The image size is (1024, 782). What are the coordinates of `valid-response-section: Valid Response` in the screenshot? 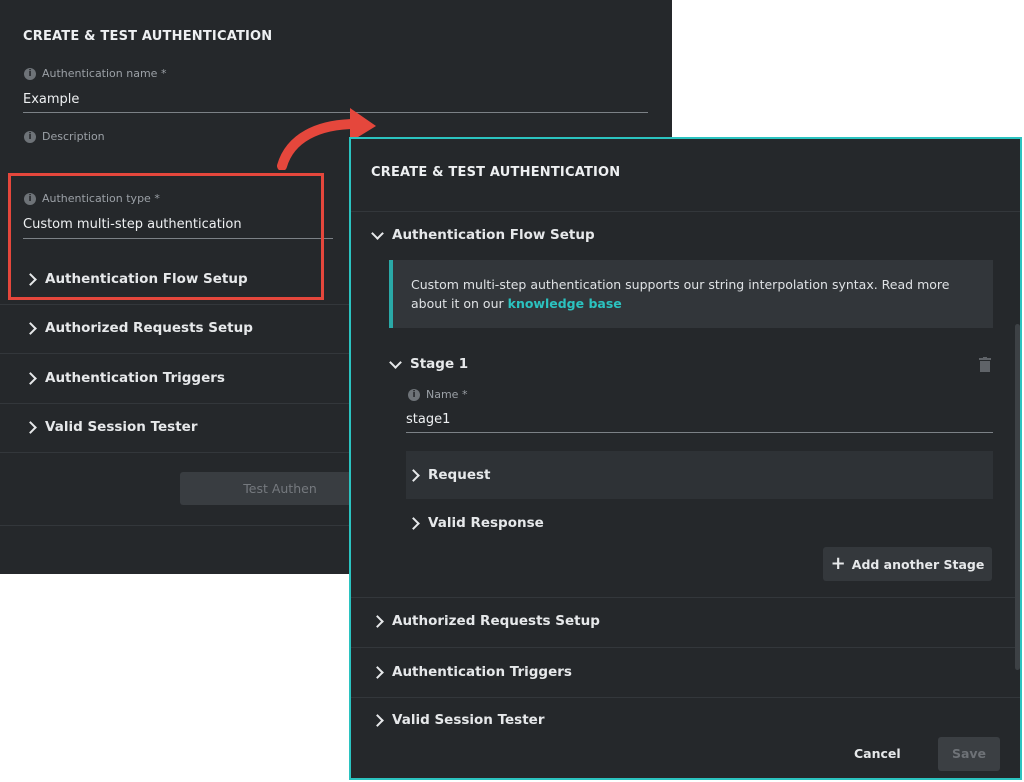 It's located at (475, 523).